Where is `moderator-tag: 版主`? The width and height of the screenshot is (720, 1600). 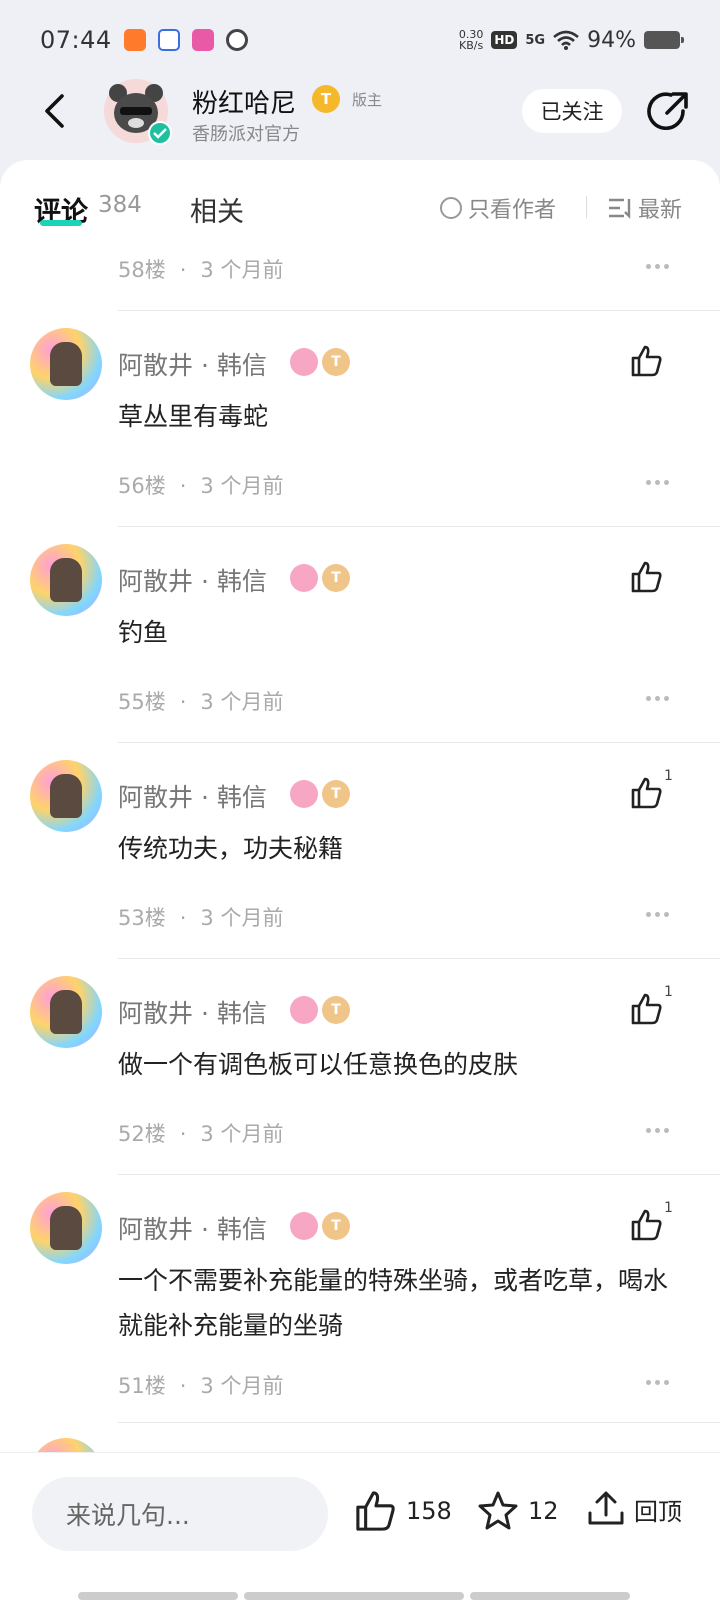
moderator-tag: 版主 is located at coordinates (367, 100).